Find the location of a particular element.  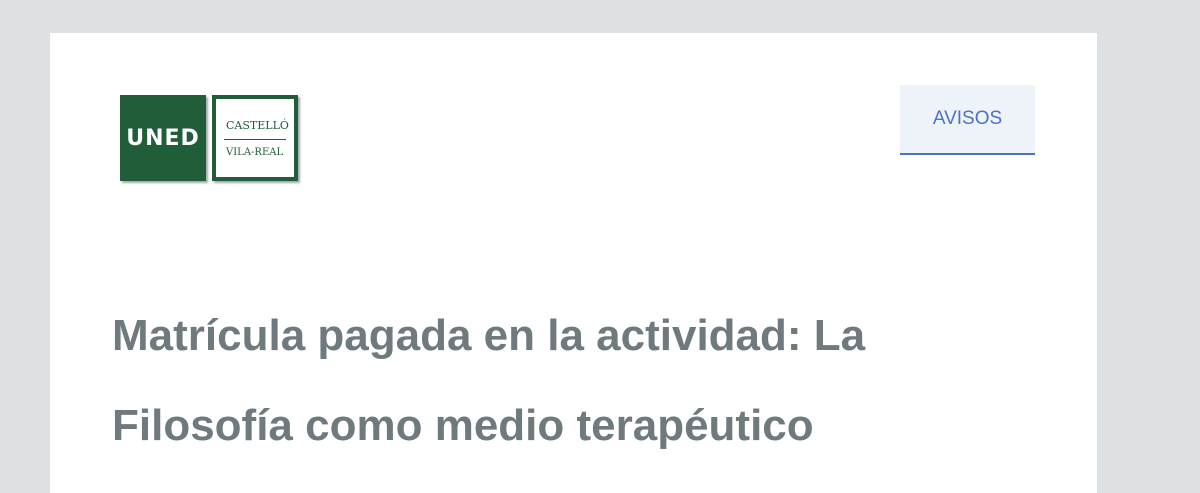

uned-logo-brand: UNED is located at coordinates (163, 138).